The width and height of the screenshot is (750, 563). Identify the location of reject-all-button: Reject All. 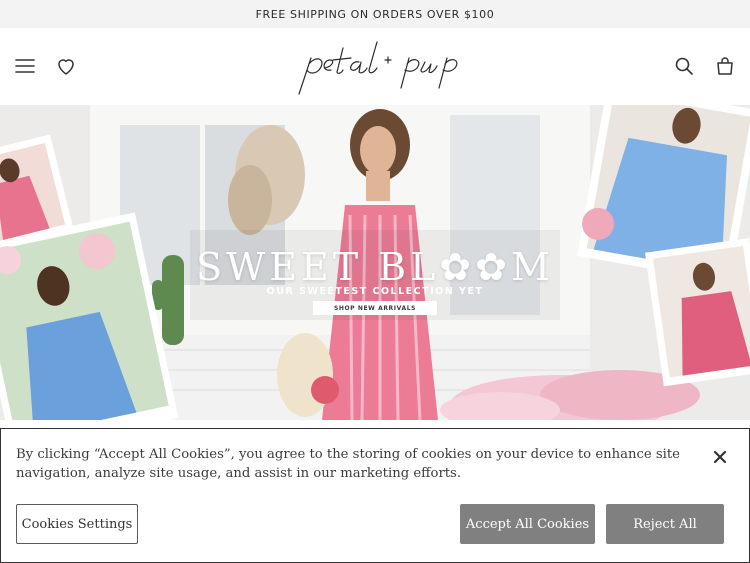
(665, 524).